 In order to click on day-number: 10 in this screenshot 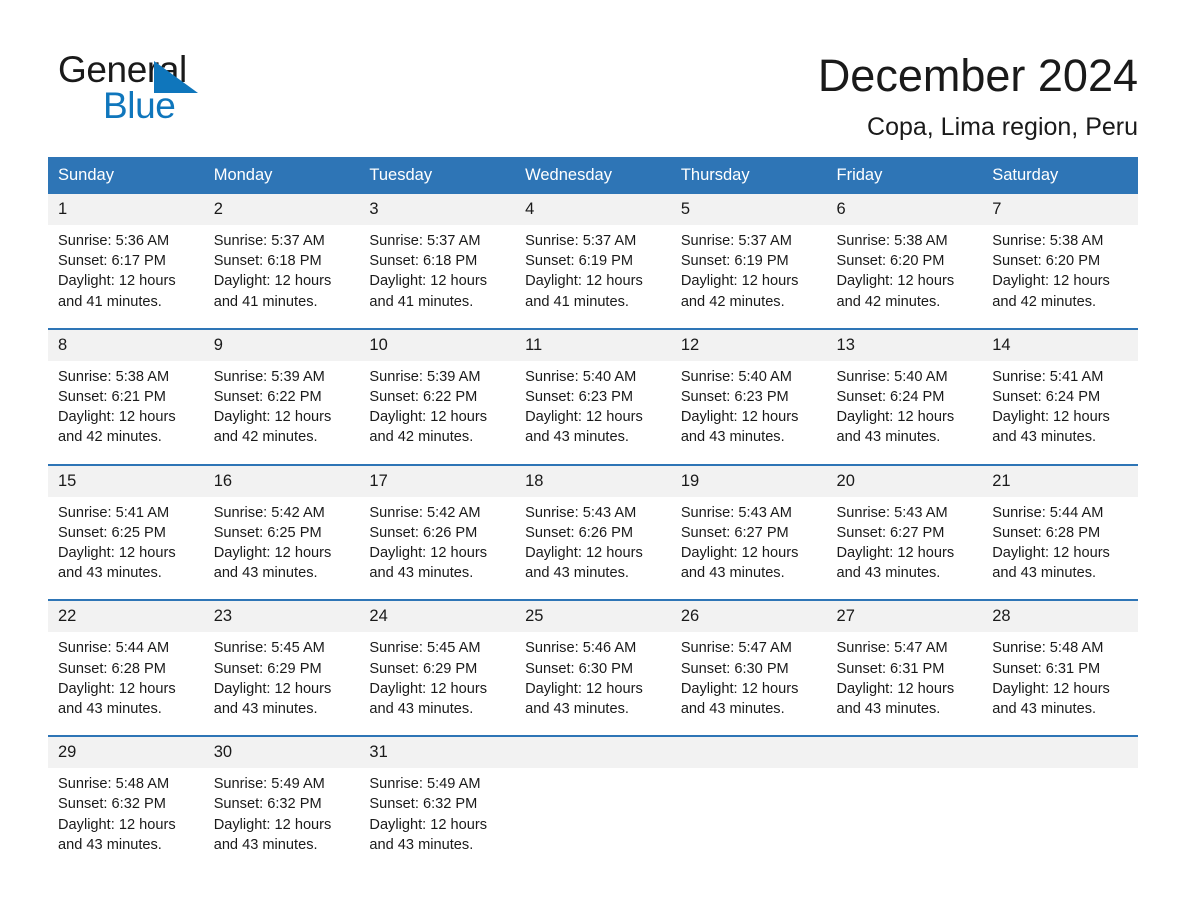, I will do `click(437, 344)`.